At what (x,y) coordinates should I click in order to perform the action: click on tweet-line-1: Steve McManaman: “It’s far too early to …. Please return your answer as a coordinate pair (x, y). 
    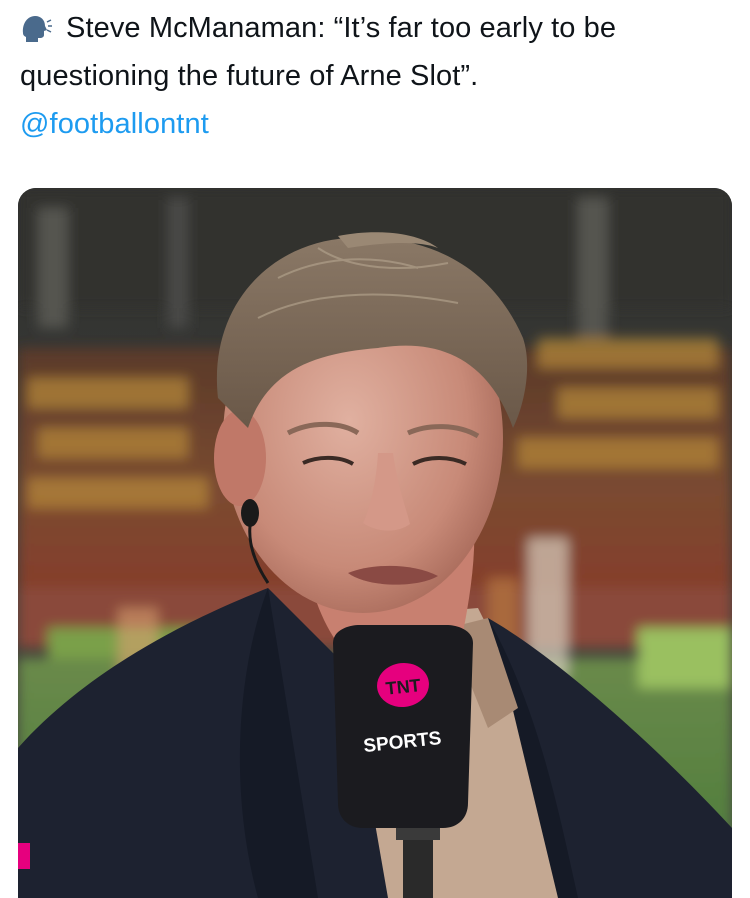
    Looking at the image, I should click on (341, 28).